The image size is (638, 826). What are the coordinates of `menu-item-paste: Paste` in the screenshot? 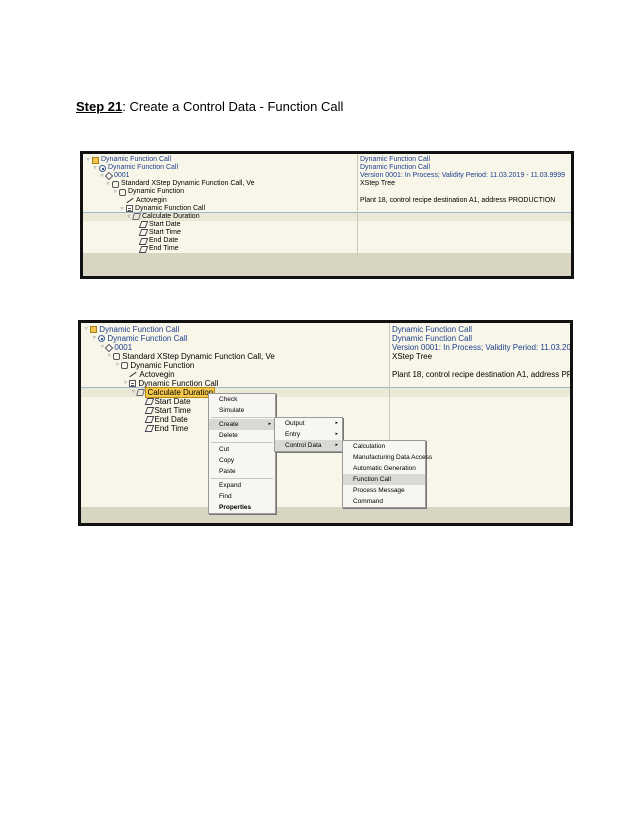 It's located at (242, 471).